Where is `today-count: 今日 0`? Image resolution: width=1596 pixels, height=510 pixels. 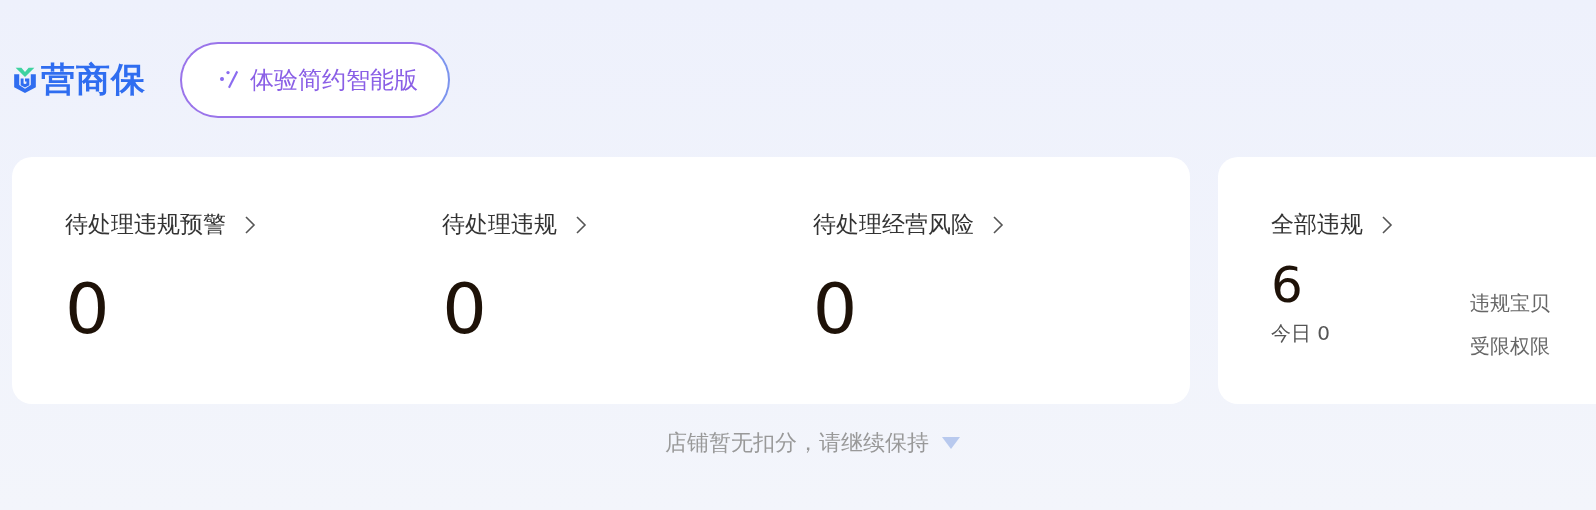
today-count: 今日 0 is located at coordinates (1301, 333).